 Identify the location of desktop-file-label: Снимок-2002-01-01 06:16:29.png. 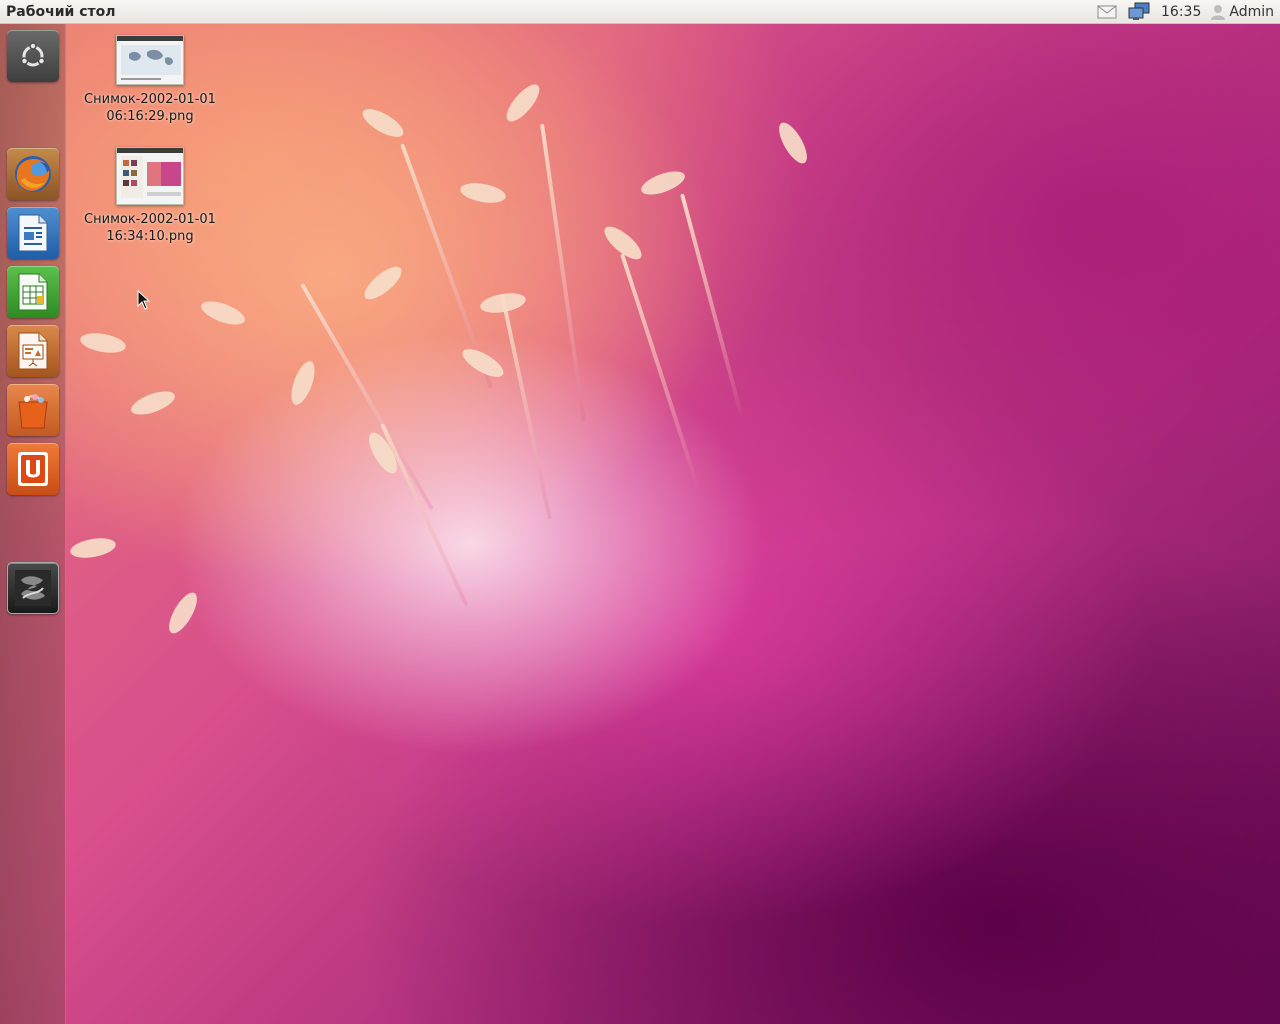
(150, 108).